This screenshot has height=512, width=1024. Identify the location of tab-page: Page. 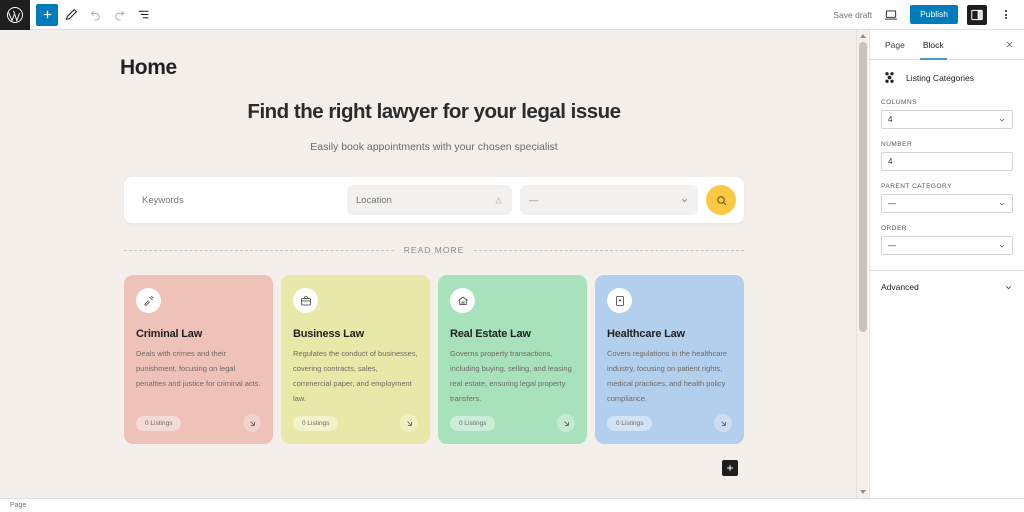
(895, 45).